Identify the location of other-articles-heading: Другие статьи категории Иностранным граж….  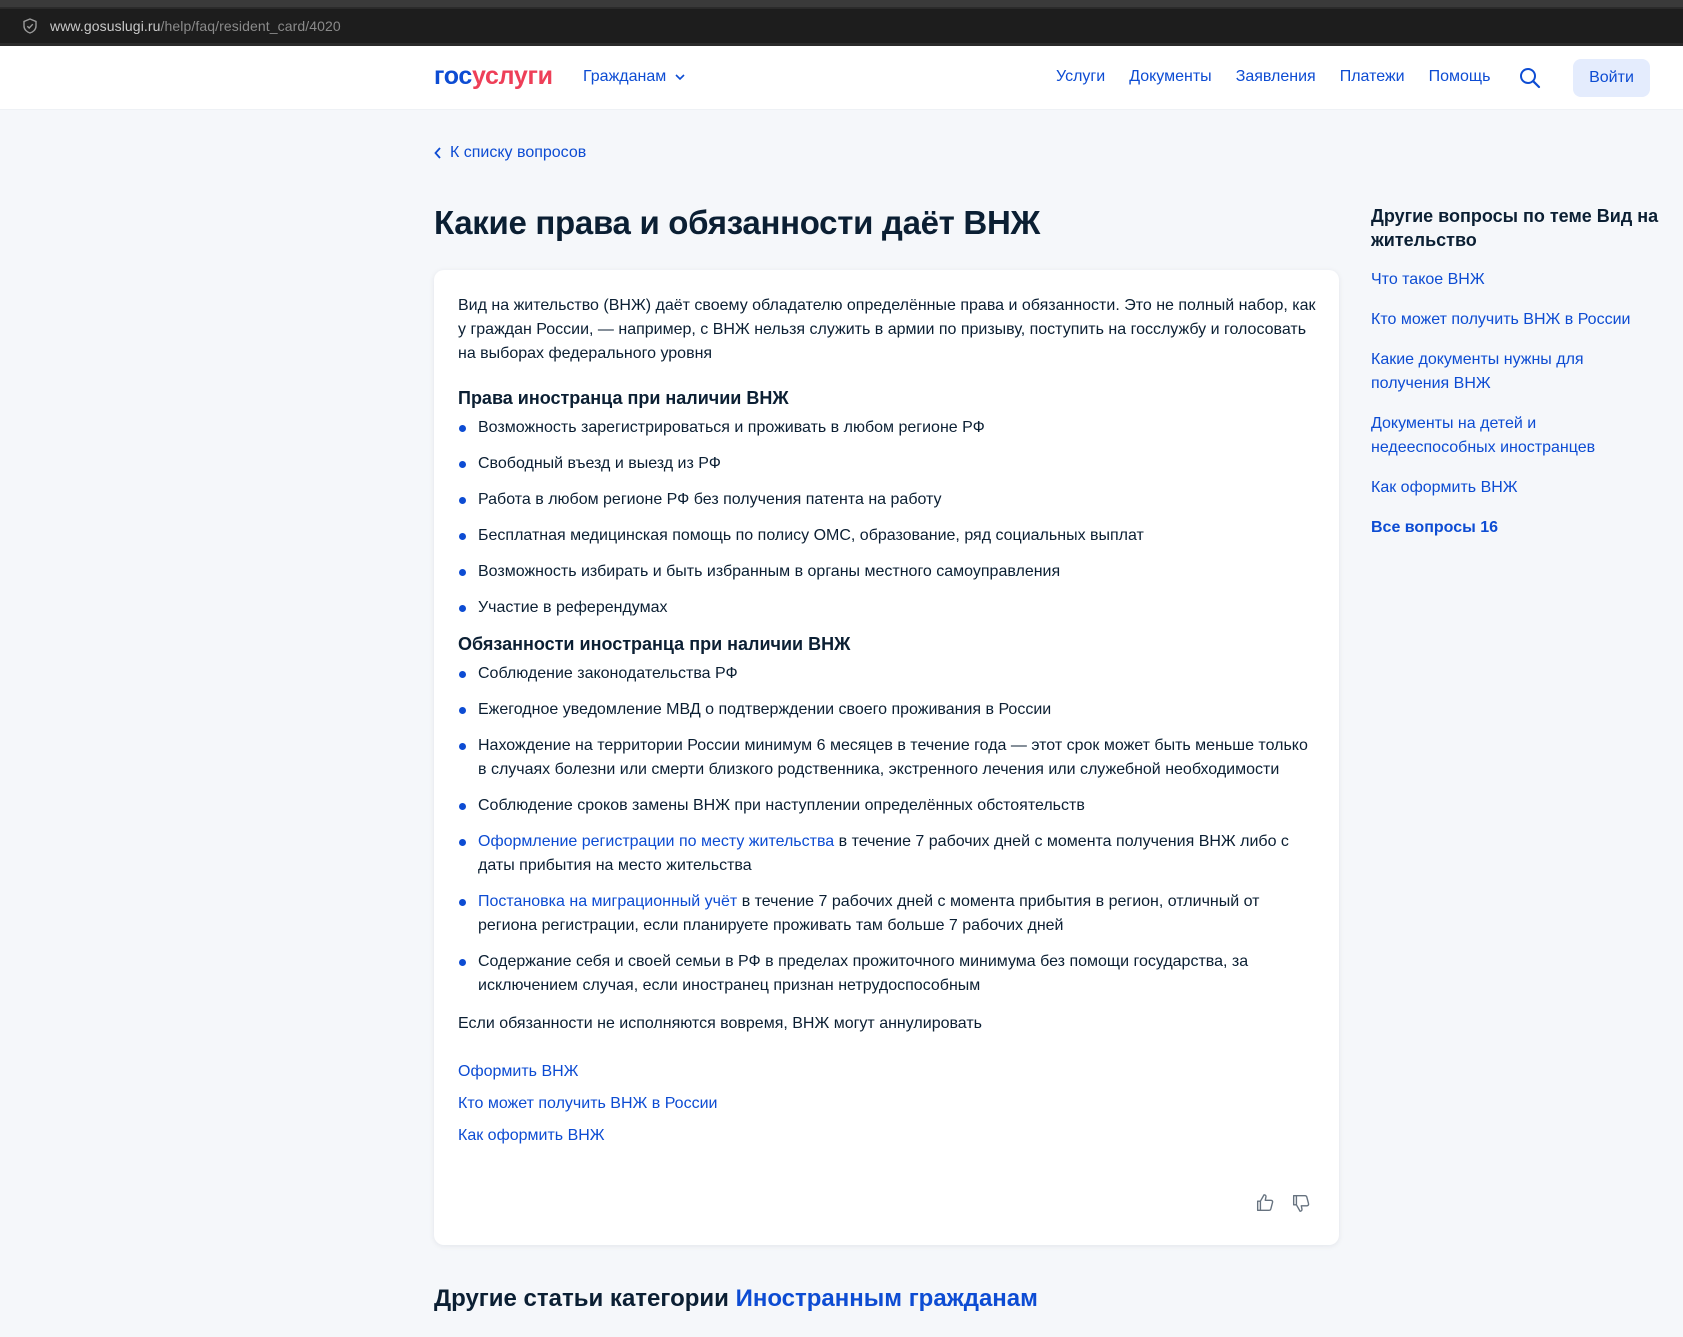
(736, 1299).